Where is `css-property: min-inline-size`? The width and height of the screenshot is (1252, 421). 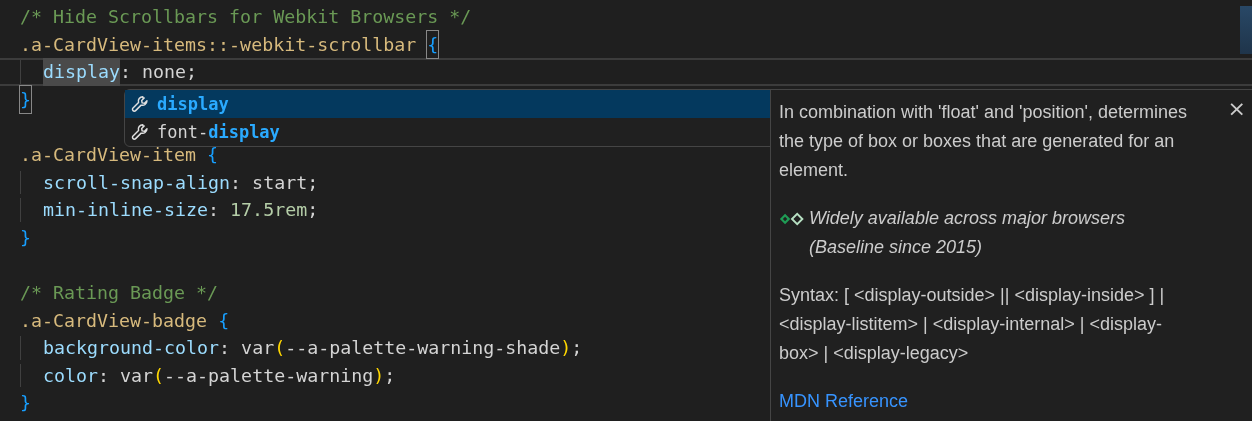 css-property: min-inline-size is located at coordinates (126, 210).